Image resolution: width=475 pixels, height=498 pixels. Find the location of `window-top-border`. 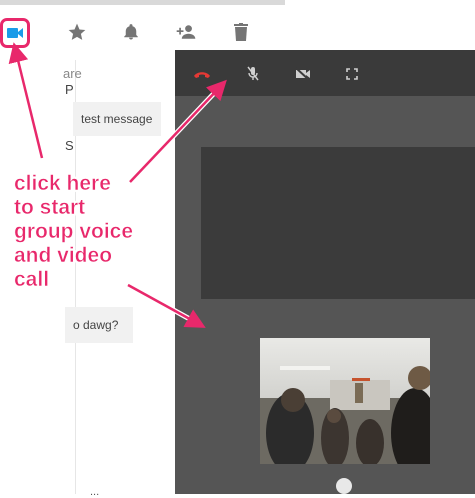

window-top-border is located at coordinates (142, 2).